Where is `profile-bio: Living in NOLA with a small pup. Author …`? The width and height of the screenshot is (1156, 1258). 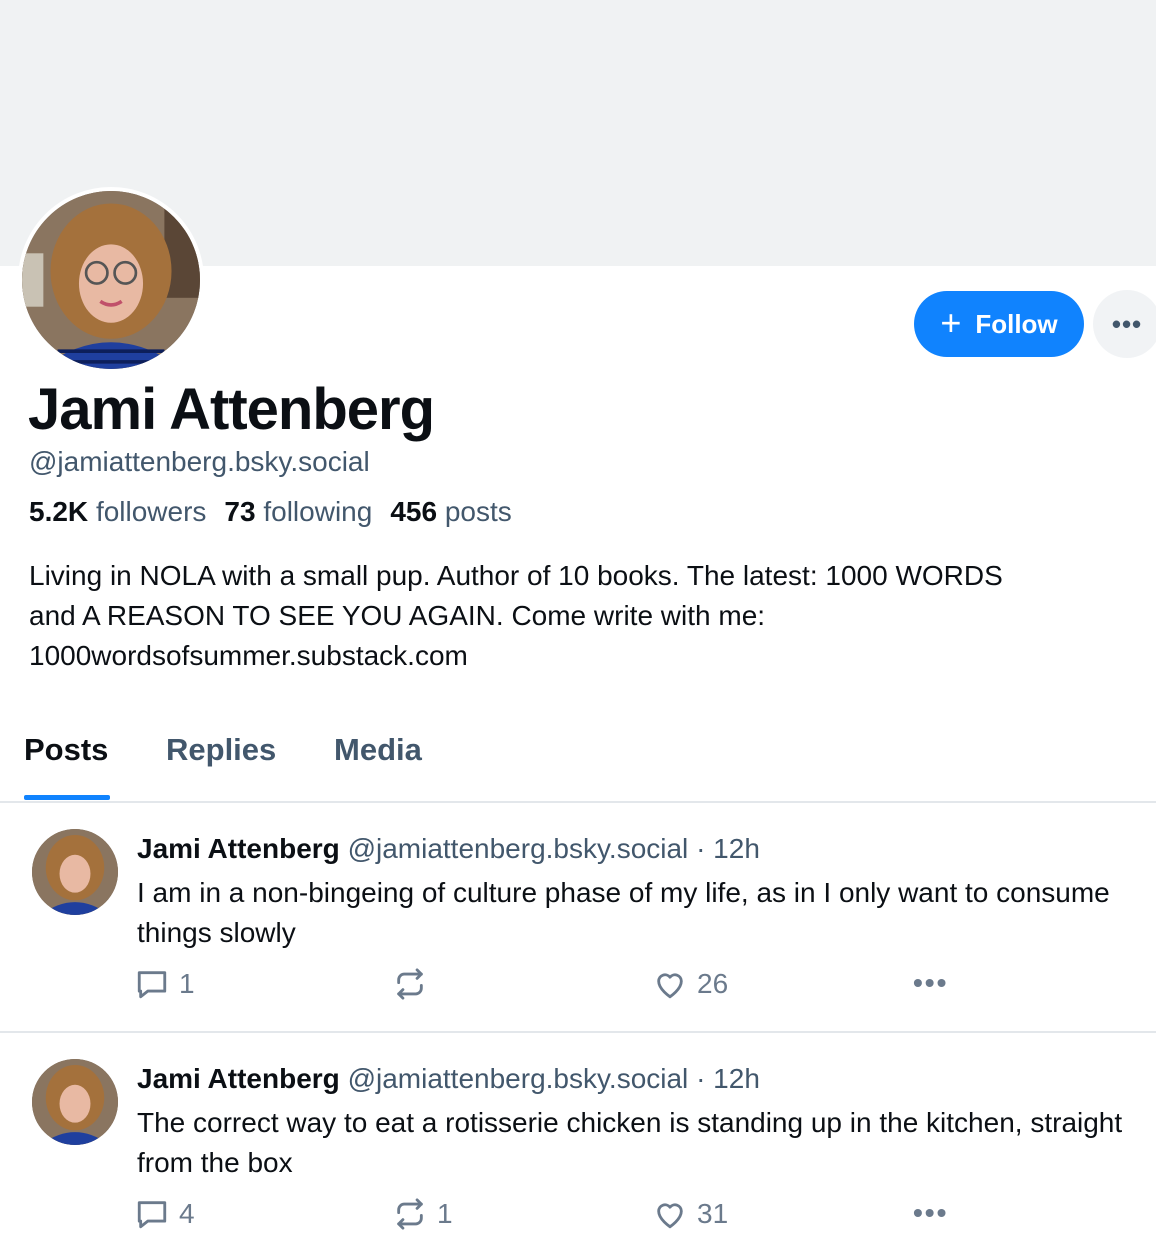
profile-bio: Living in NOLA with a small pup. Author … is located at coordinates (584, 616).